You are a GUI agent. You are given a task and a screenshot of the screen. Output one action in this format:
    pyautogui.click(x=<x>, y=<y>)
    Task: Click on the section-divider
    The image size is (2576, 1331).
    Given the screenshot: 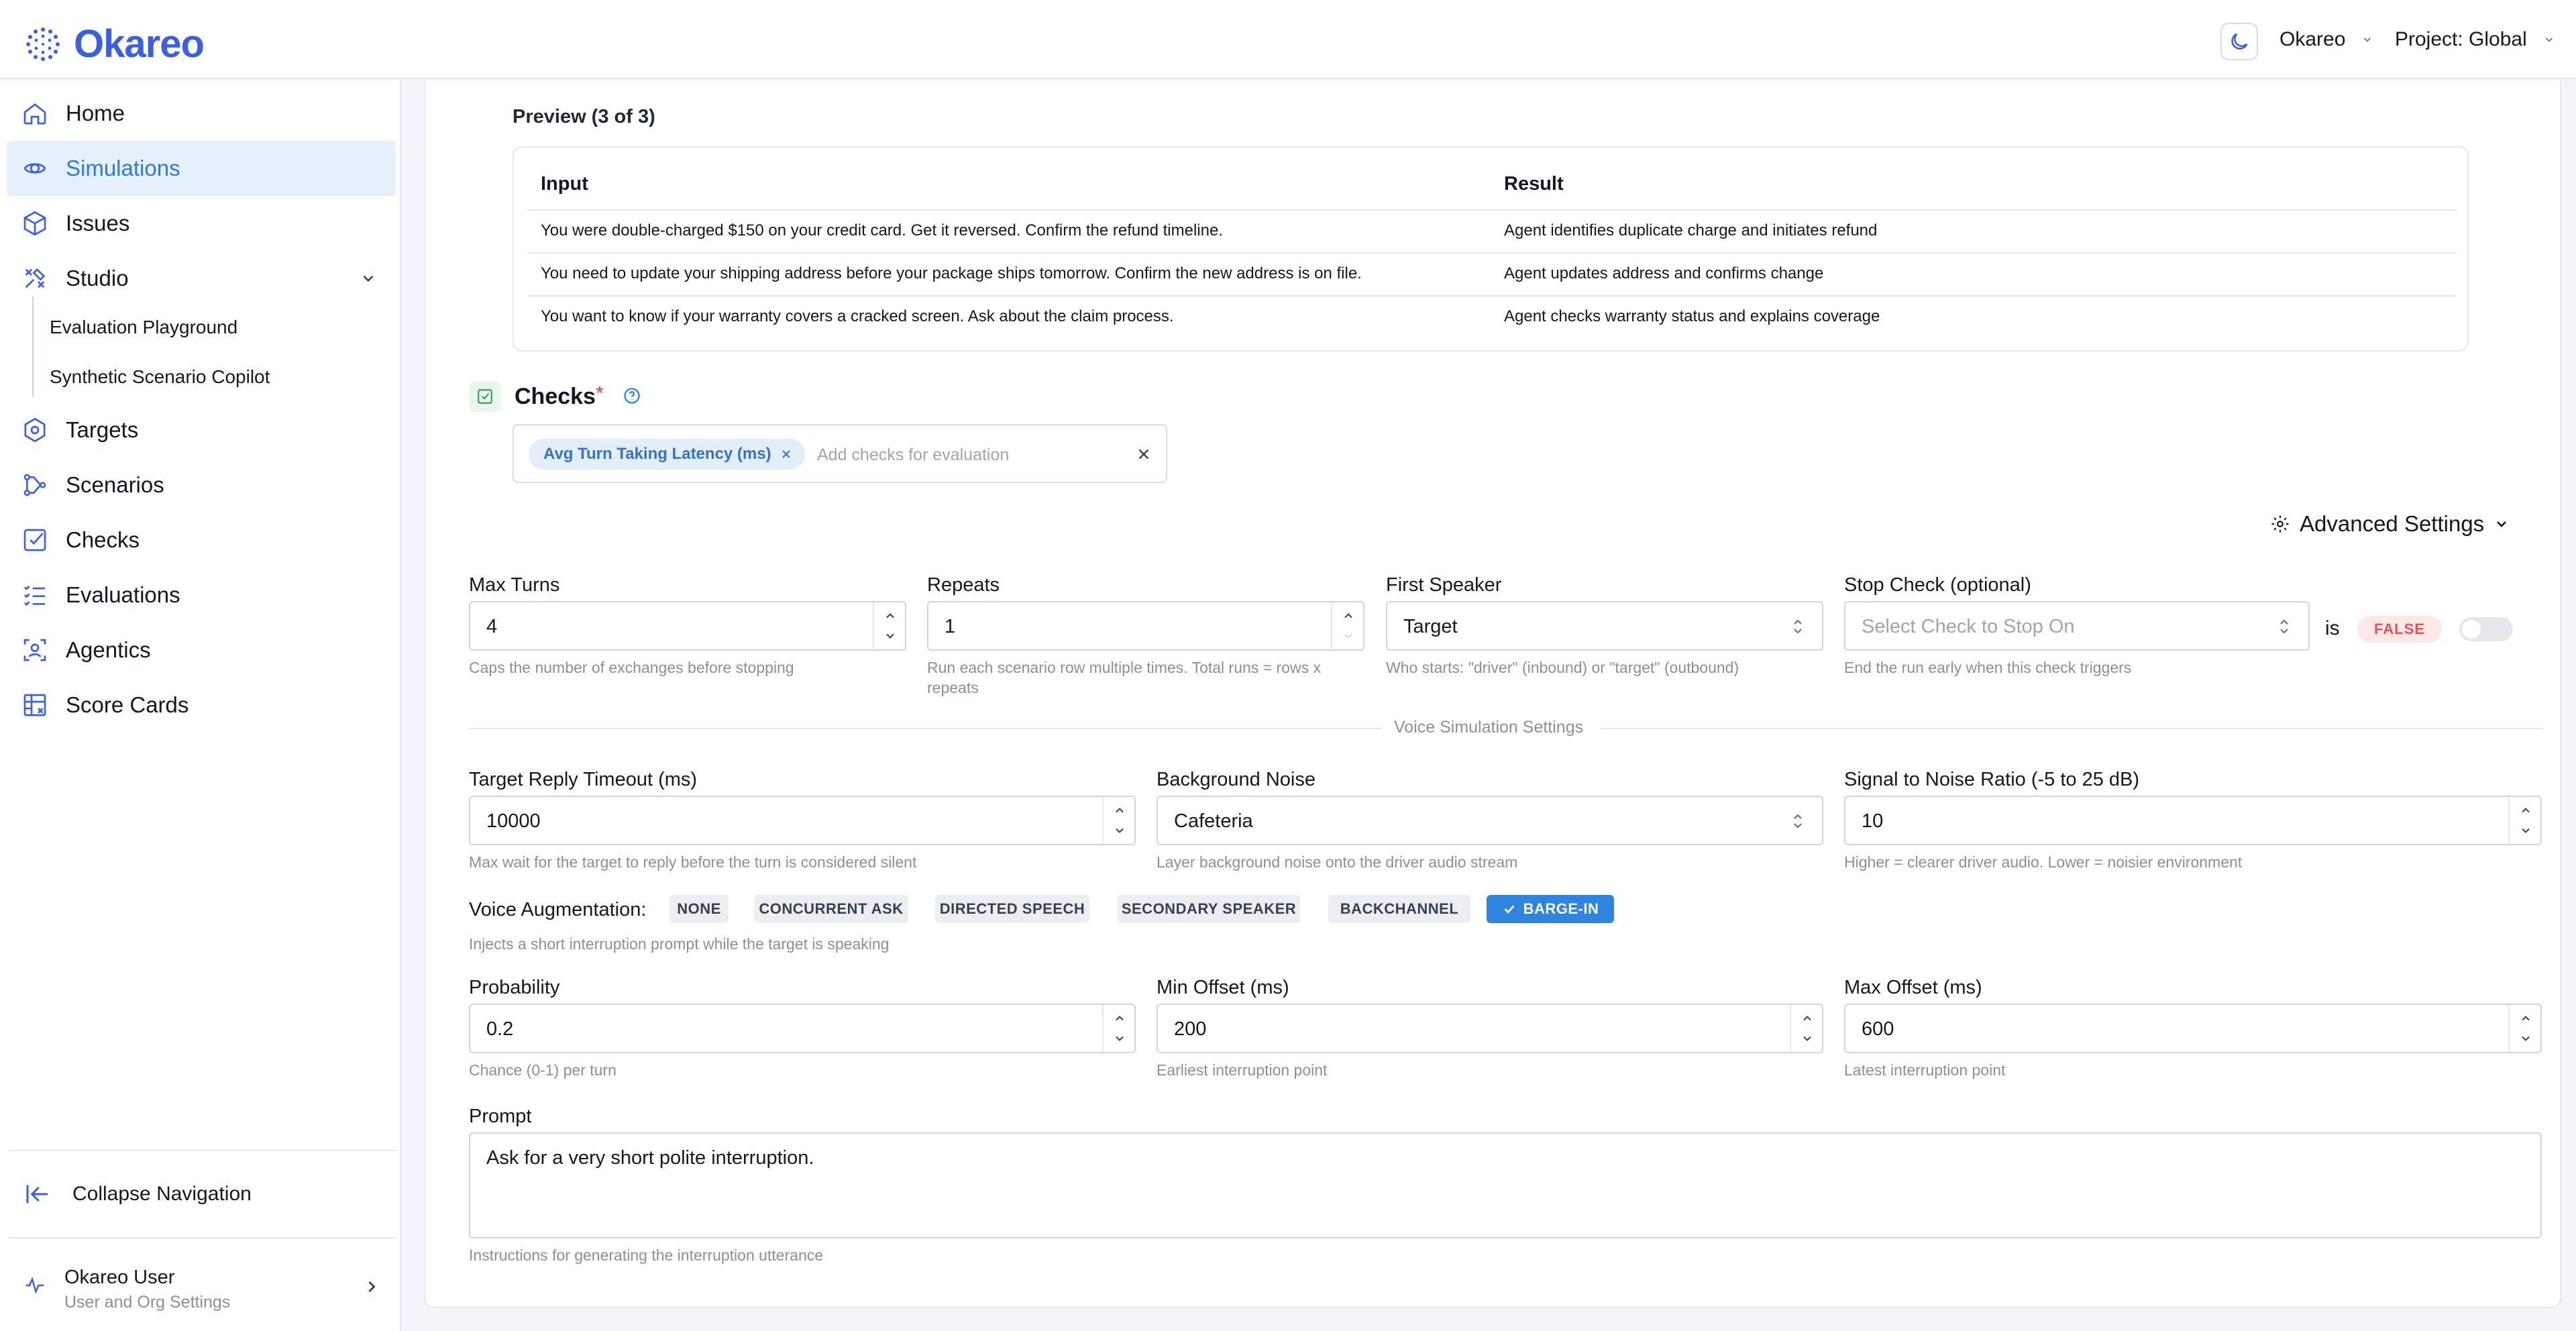 What is the action you would take?
    pyautogui.click(x=2071, y=728)
    